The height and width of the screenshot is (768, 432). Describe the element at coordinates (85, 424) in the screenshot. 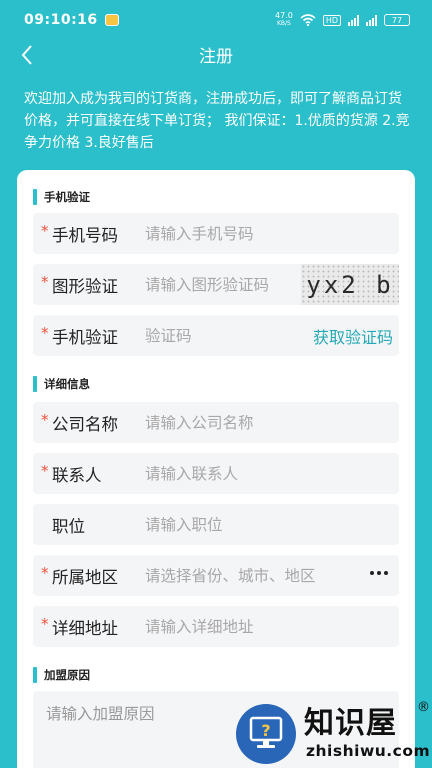

I see `company-label: 公司名称` at that location.